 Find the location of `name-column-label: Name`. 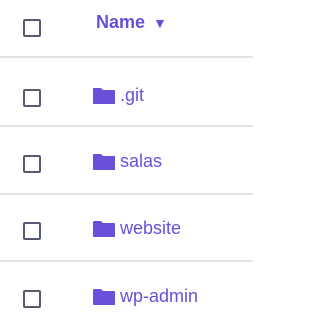

name-column-label: Name is located at coordinates (121, 22).